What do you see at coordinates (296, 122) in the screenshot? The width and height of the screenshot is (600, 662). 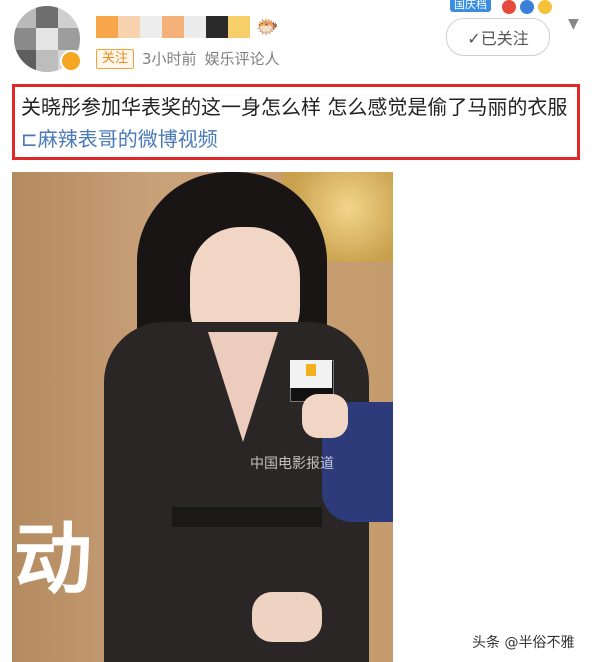 I see `post-text-box: 关晓彤参加华表奖的这一身怎么样 怎么感觉是偷了马丽的衣服 ⊏麻辣表哥的微博视频` at bounding box center [296, 122].